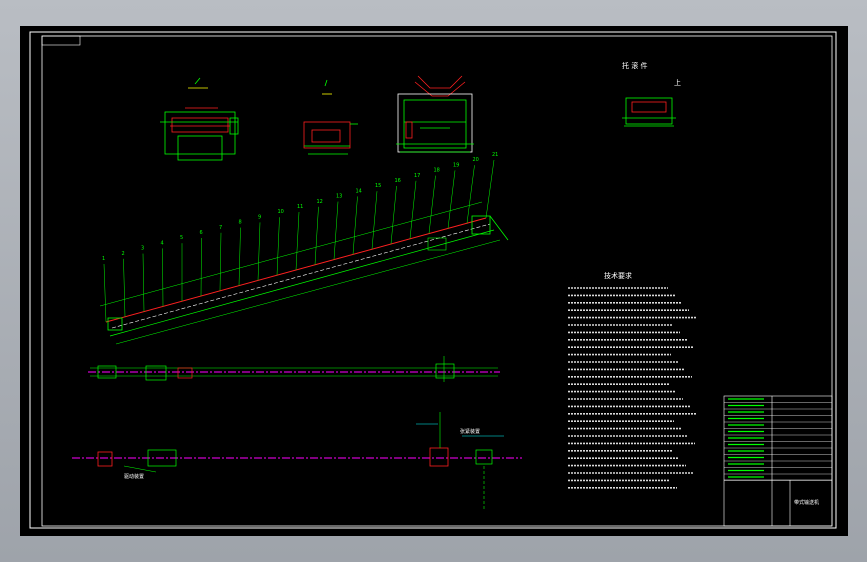 The width and height of the screenshot is (867, 562). What do you see at coordinates (320, 202) in the screenshot?
I see `part-number-12: 12` at bounding box center [320, 202].